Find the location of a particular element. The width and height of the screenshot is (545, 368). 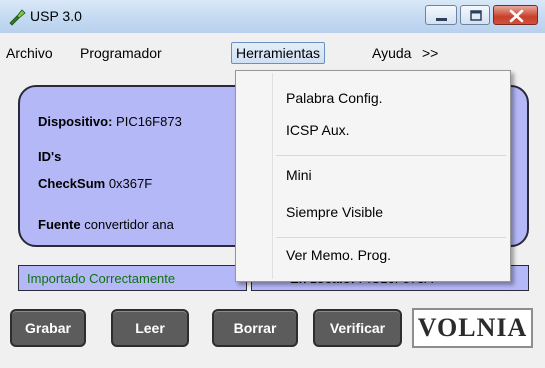

grabar-button: Grabar is located at coordinates (48, 328).